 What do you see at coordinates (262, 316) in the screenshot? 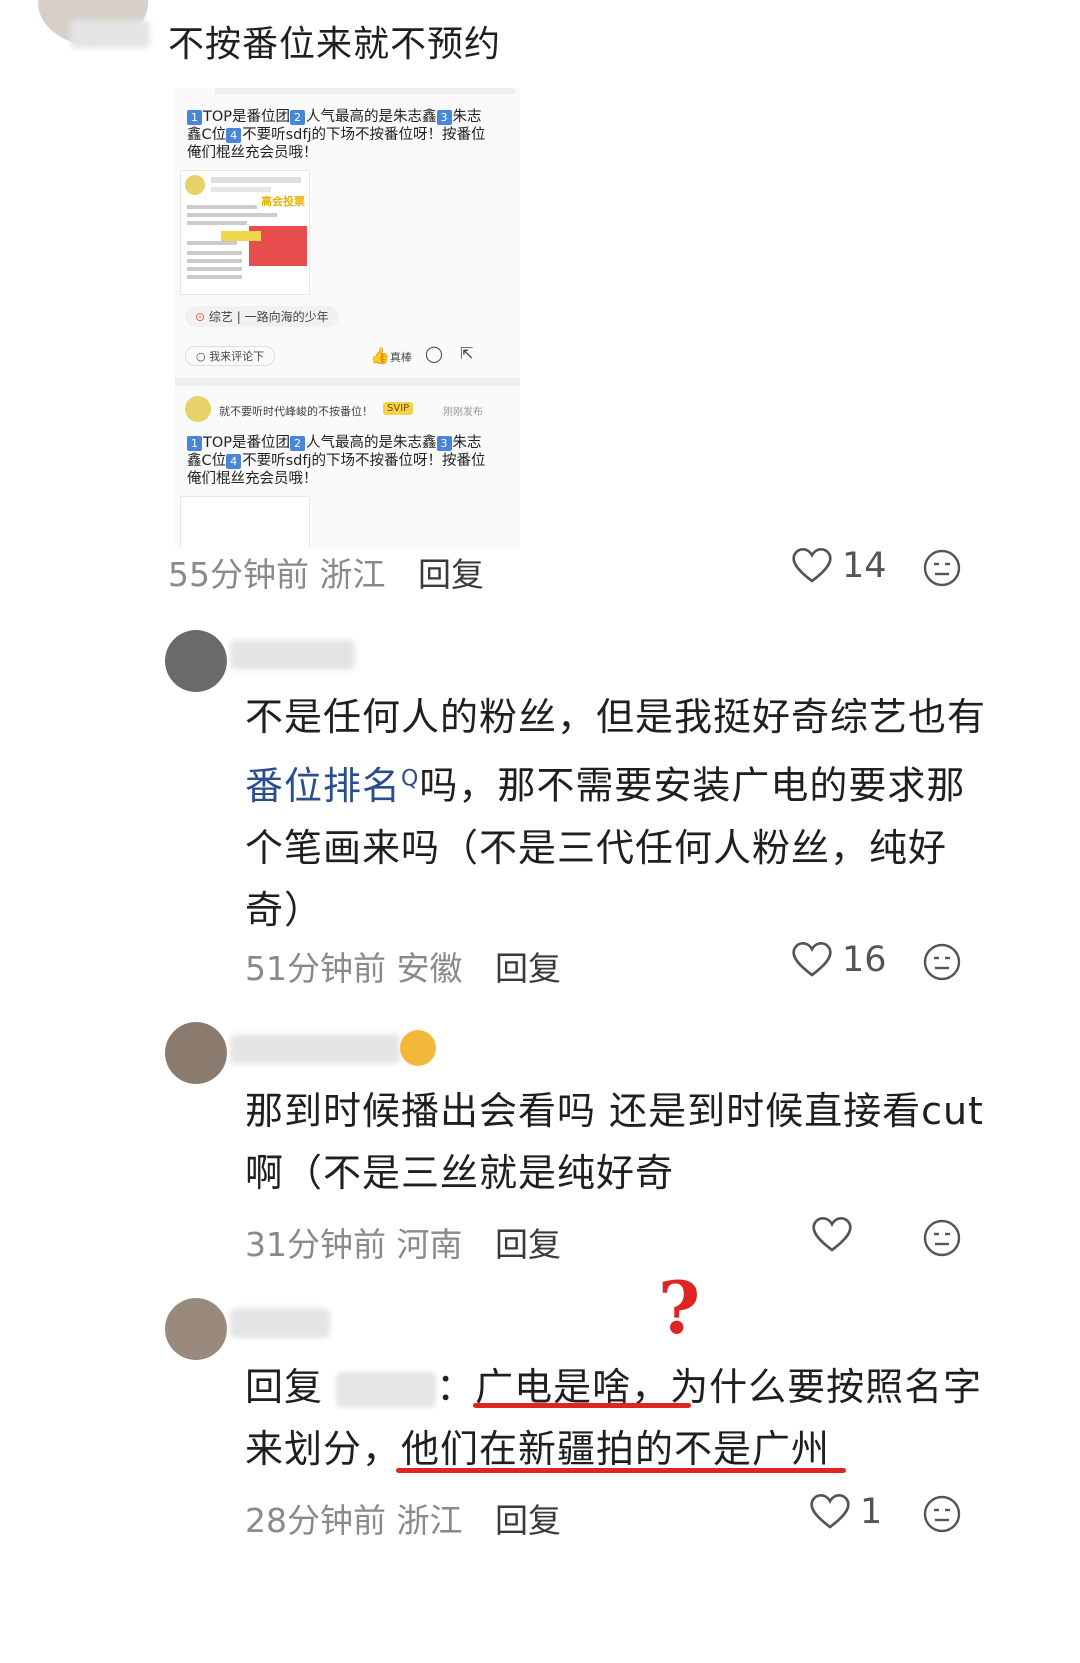
I see `embed-tag: ⊙ 综艺 | 一路向海的少年` at bounding box center [262, 316].